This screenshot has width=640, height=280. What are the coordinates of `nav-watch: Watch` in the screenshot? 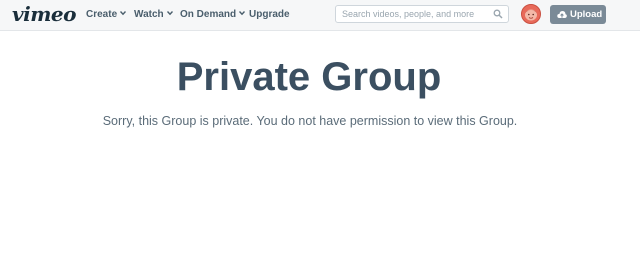 It's located at (153, 14).